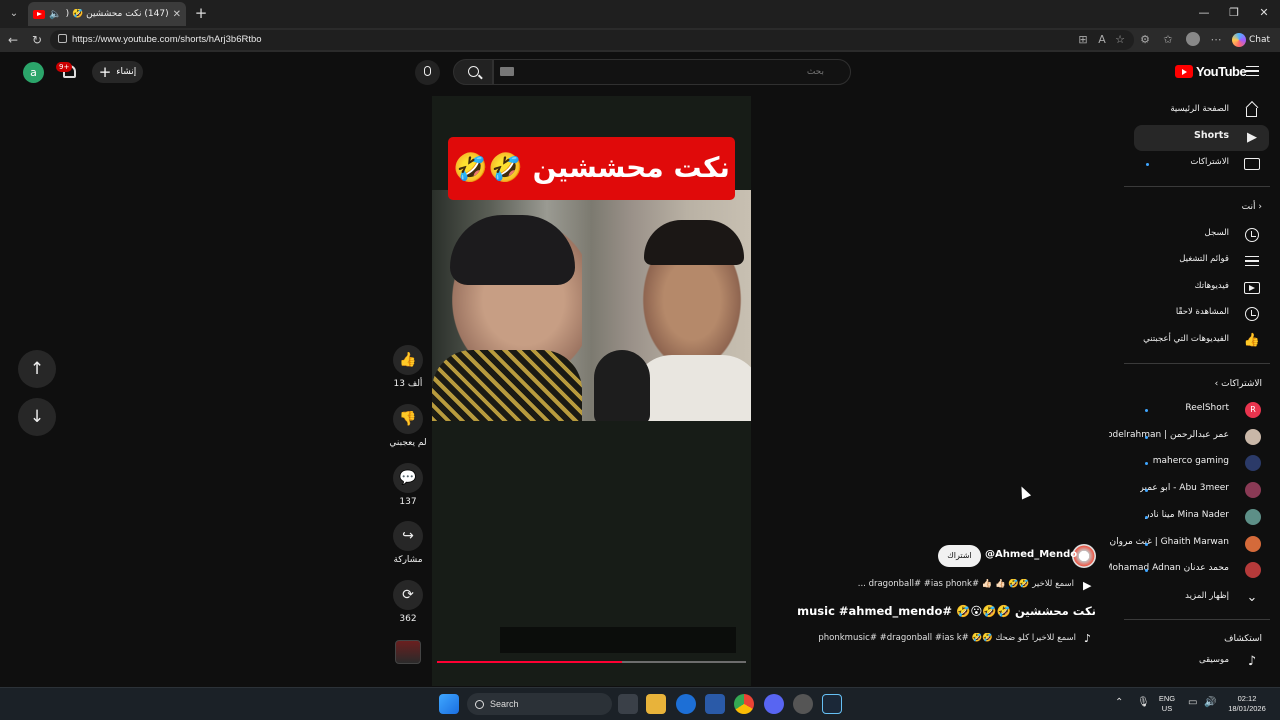  I want to click on subscription-label: Ghaith Marwan | غيث مروان, so click(1169, 542).